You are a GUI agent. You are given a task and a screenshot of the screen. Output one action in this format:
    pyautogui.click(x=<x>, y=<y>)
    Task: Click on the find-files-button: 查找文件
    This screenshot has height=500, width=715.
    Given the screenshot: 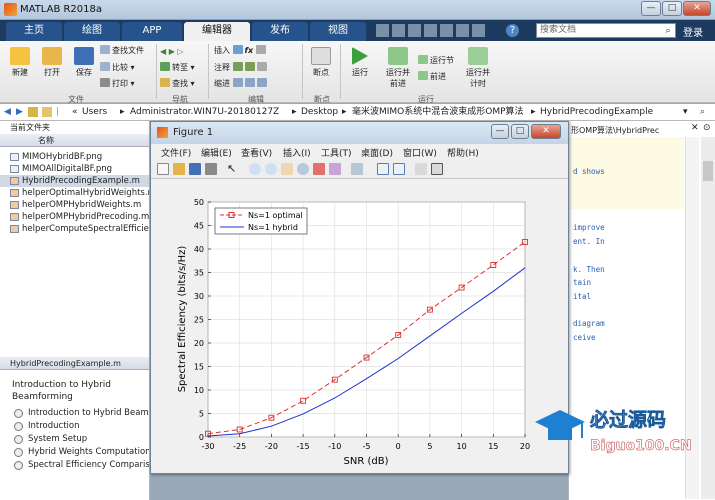 What is the action you would take?
    pyautogui.click(x=122, y=50)
    